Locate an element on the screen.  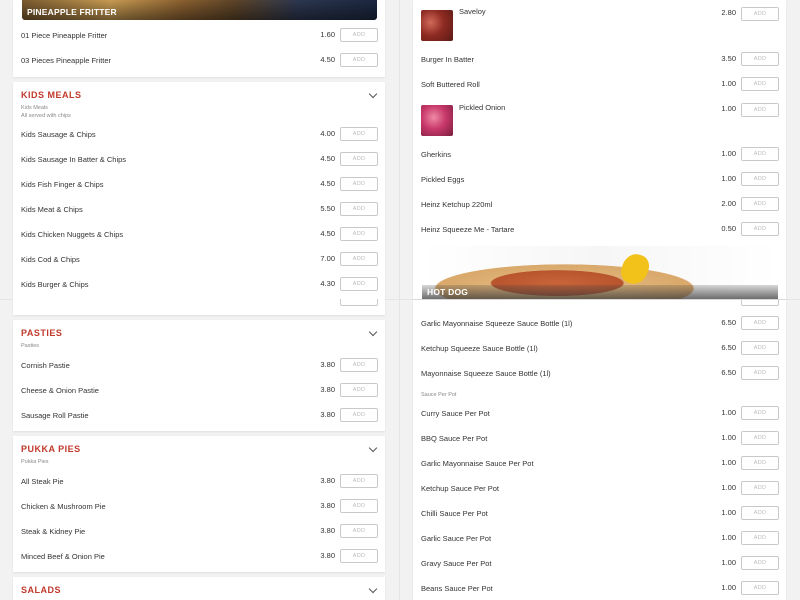
pineapple-fritter-banner: PINEAPPLE FRITTER is located at coordinates (199, 10).